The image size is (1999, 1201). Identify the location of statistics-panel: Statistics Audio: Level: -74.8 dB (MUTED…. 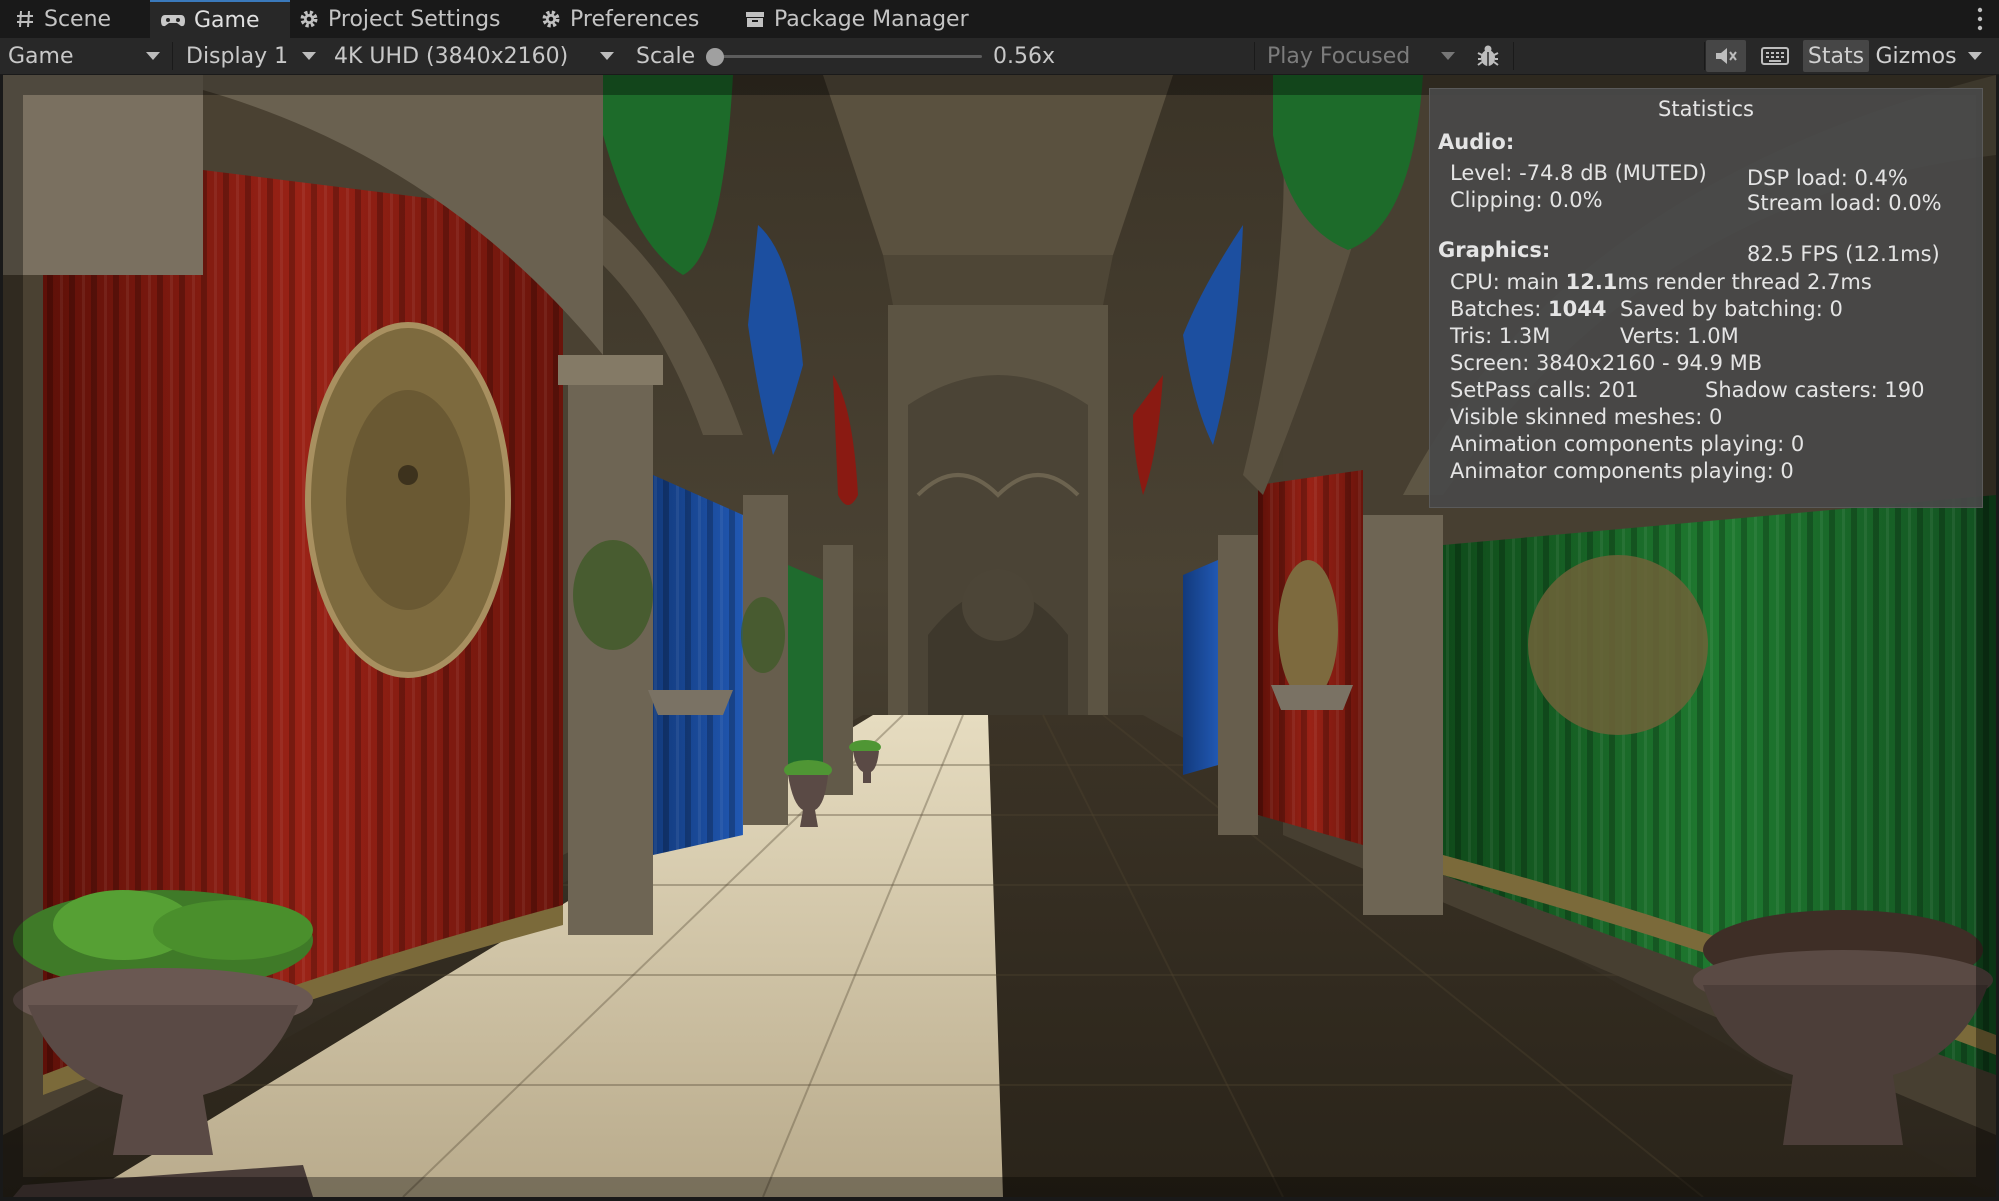
(1706, 298).